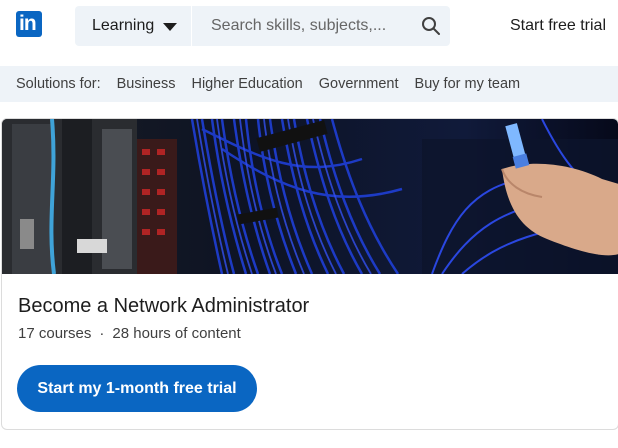 The width and height of the screenshot is (618, 448). I want to click on learning-dropdown: Learning, so click(133, 26).